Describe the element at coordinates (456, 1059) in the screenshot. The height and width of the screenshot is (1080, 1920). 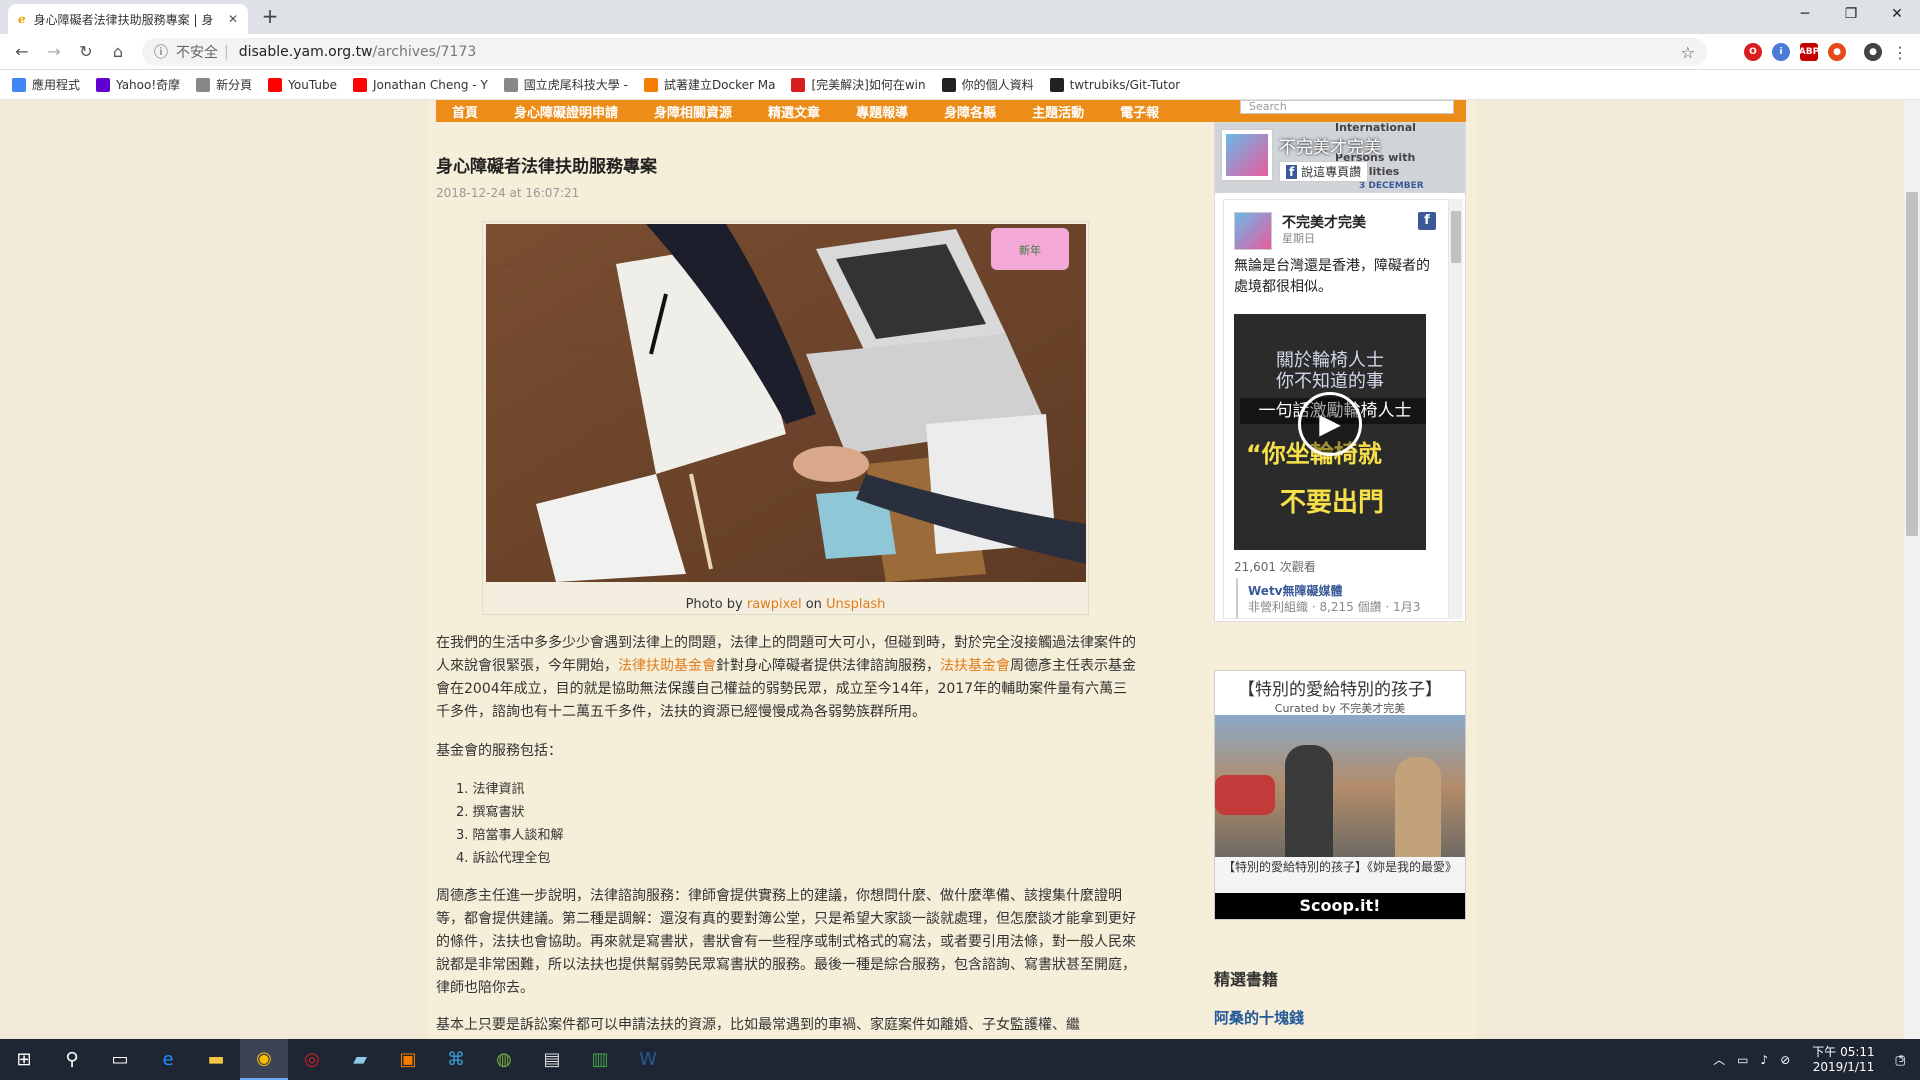
I see `vscode-icon: ⌘` at that location.